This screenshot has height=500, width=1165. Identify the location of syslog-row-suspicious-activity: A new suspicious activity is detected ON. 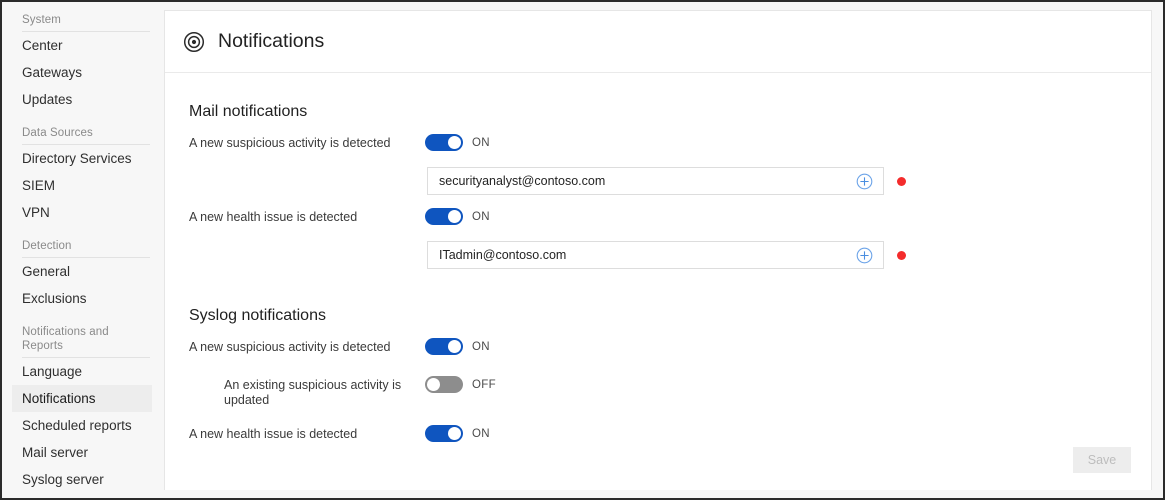
(658, 348).